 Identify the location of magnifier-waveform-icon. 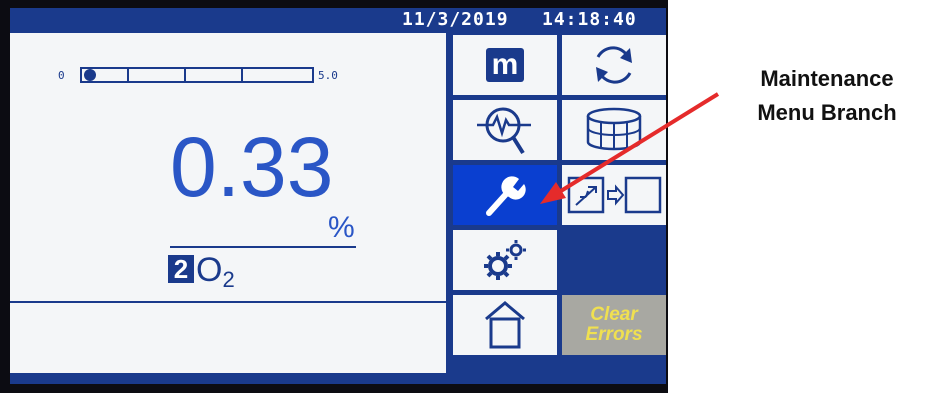
(504, 131).